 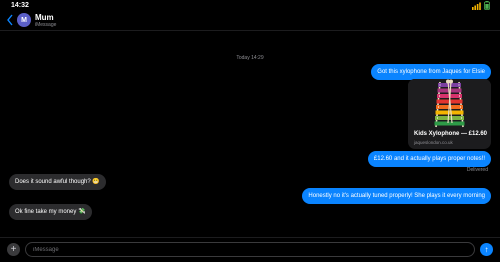 I want to click on contact-avatar: M, so click(x=24, y=20).